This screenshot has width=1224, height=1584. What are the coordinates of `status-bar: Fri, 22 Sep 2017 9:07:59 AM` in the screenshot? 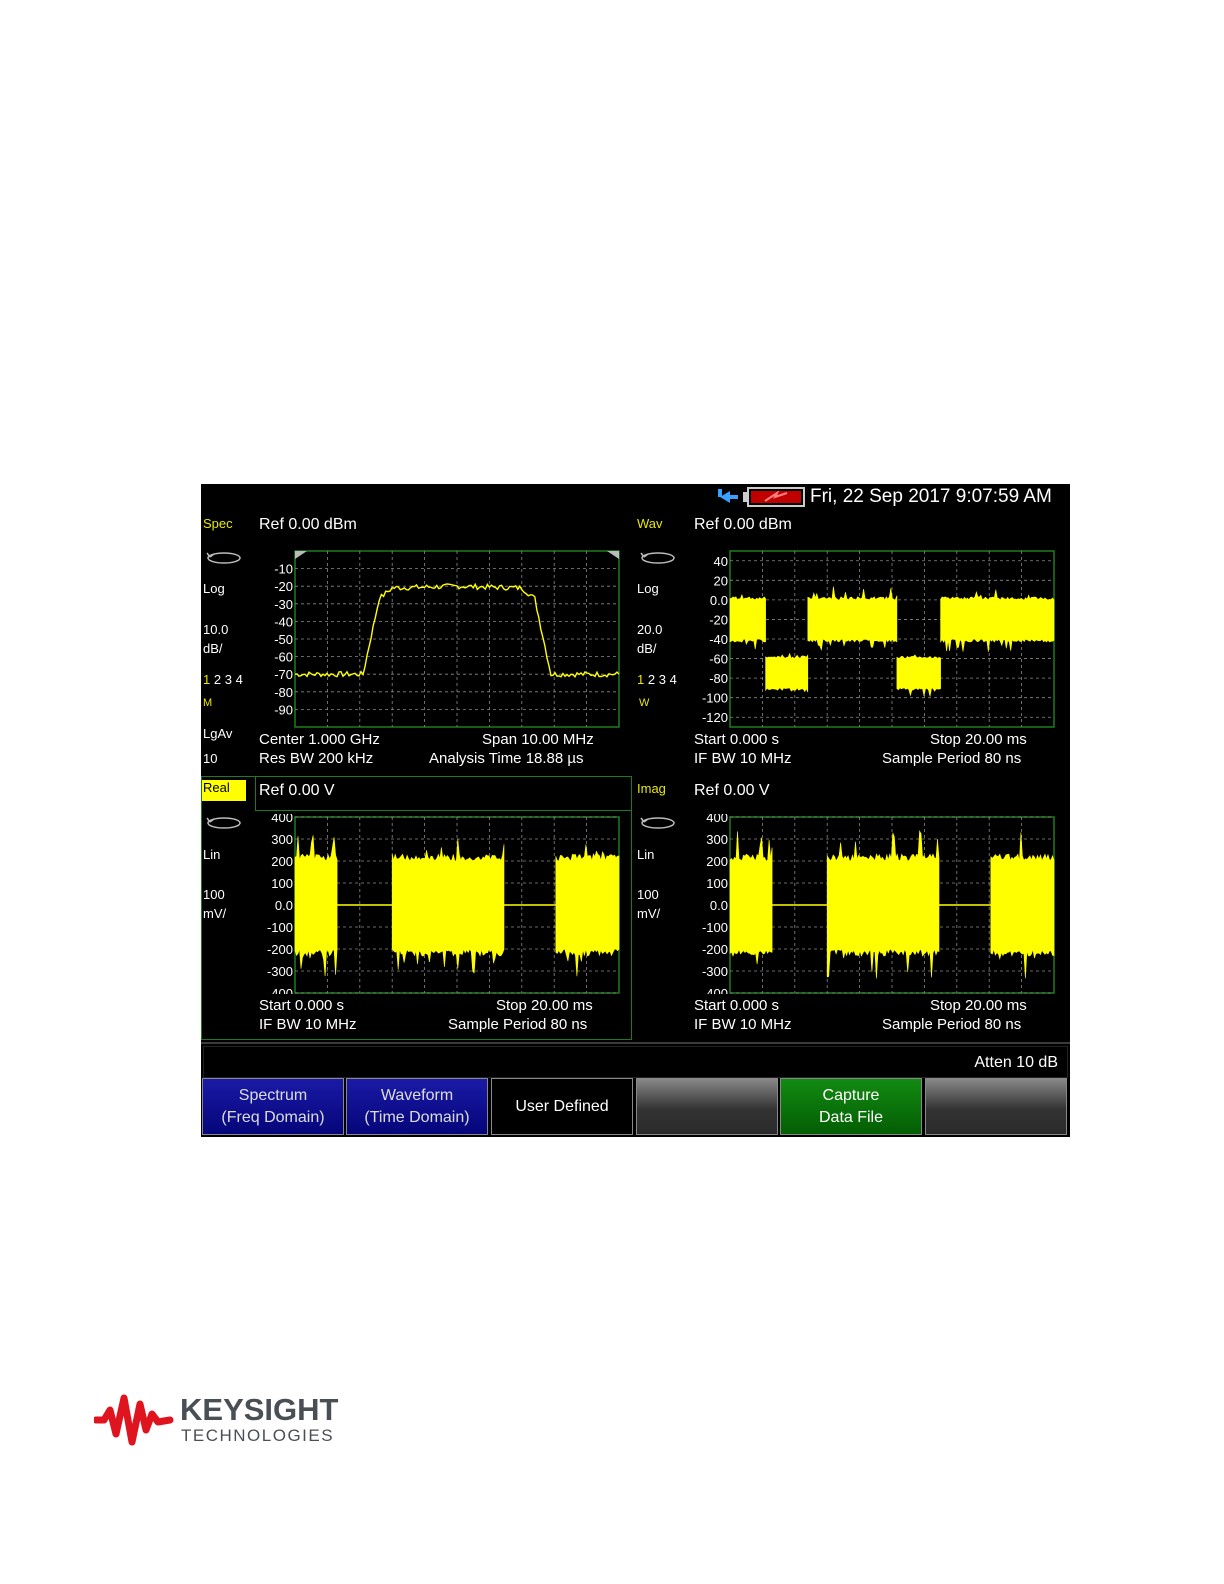 It's located at (635, 498).